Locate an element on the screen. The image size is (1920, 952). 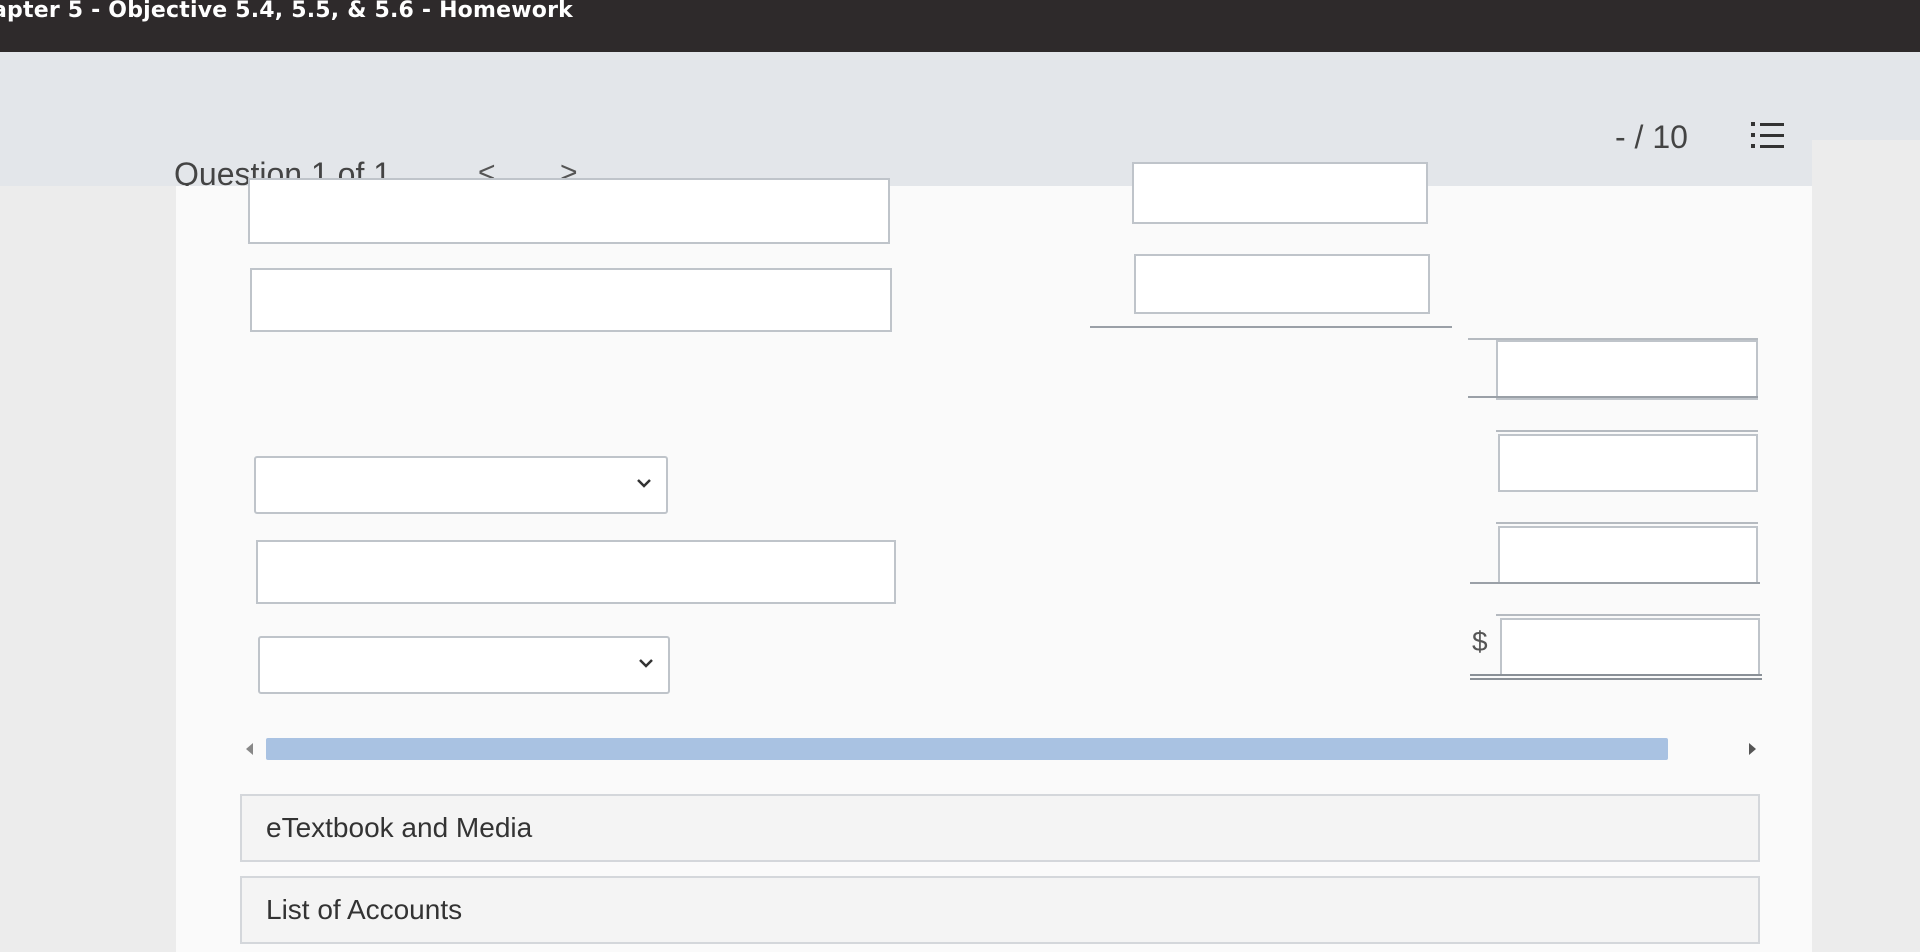
horizontal-scrollbar is located at coordinates (1001, 749).